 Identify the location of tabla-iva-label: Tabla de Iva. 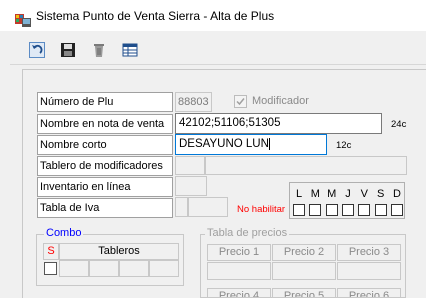
(105, 208).